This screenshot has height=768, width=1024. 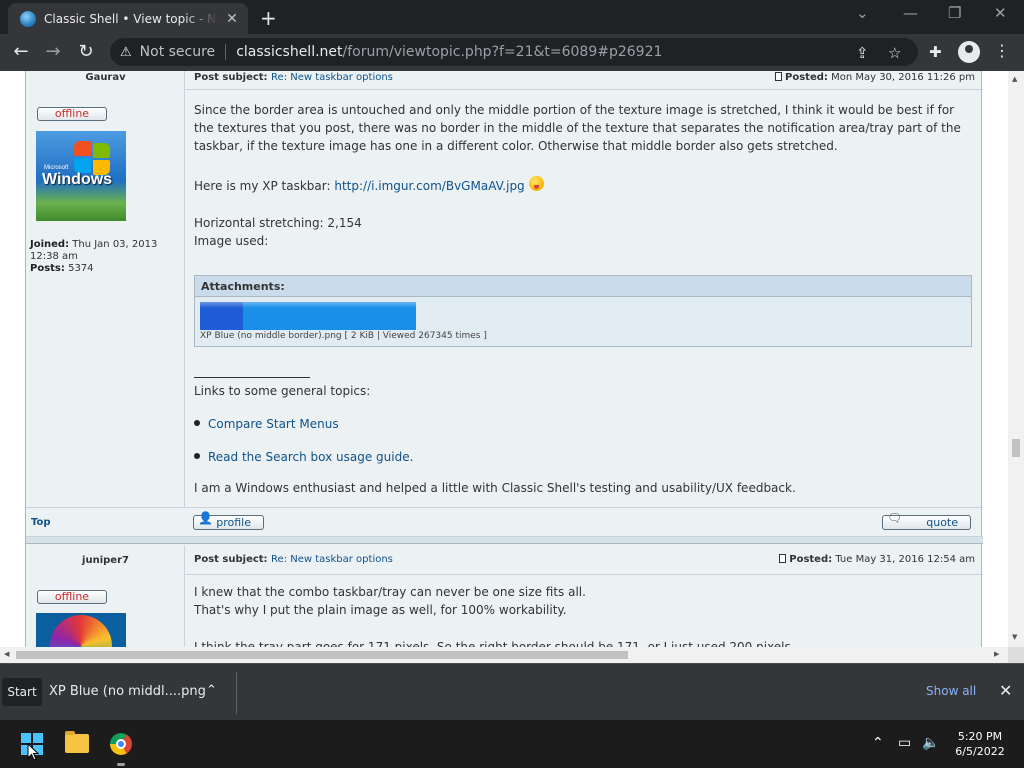 What do you see at coordinates (903, 77) in the screenshot?
I see `posted-value: Mon May 30, 2016 11:26 pm` at bounding box center [903, 77].